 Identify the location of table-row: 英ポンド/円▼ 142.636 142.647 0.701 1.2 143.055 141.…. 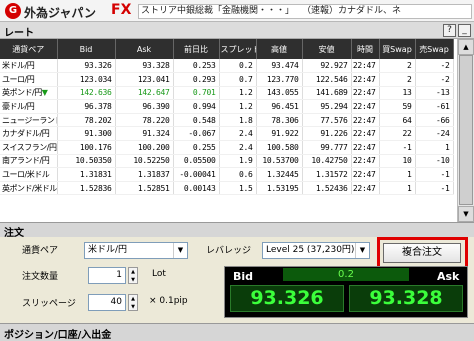
(227, 93).